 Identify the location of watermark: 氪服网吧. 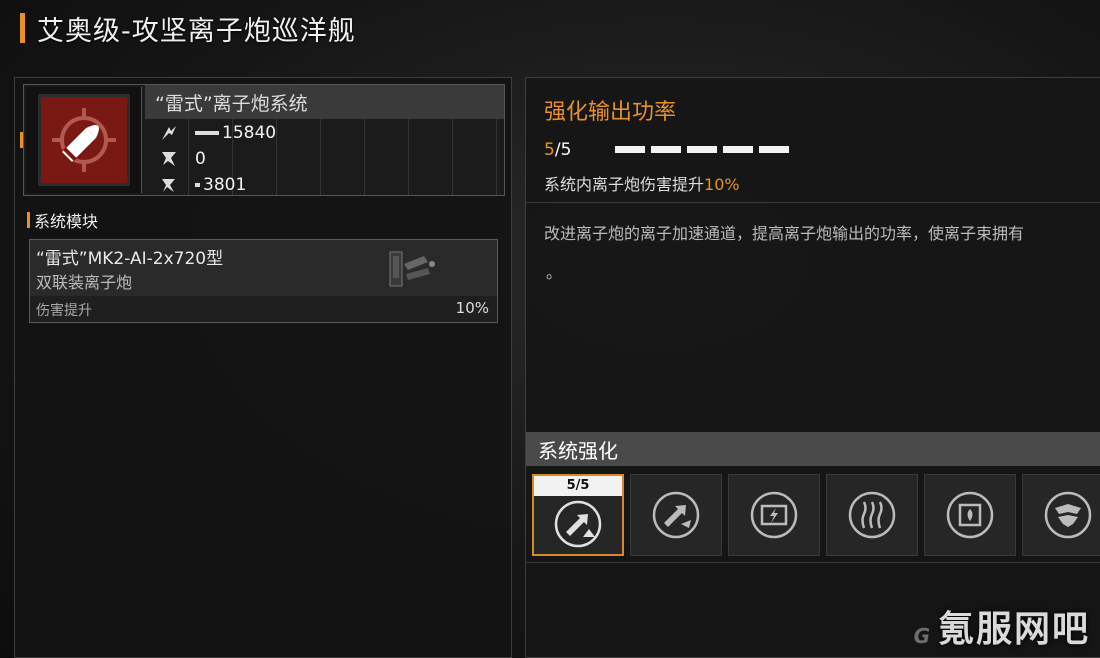
(1013, 629).